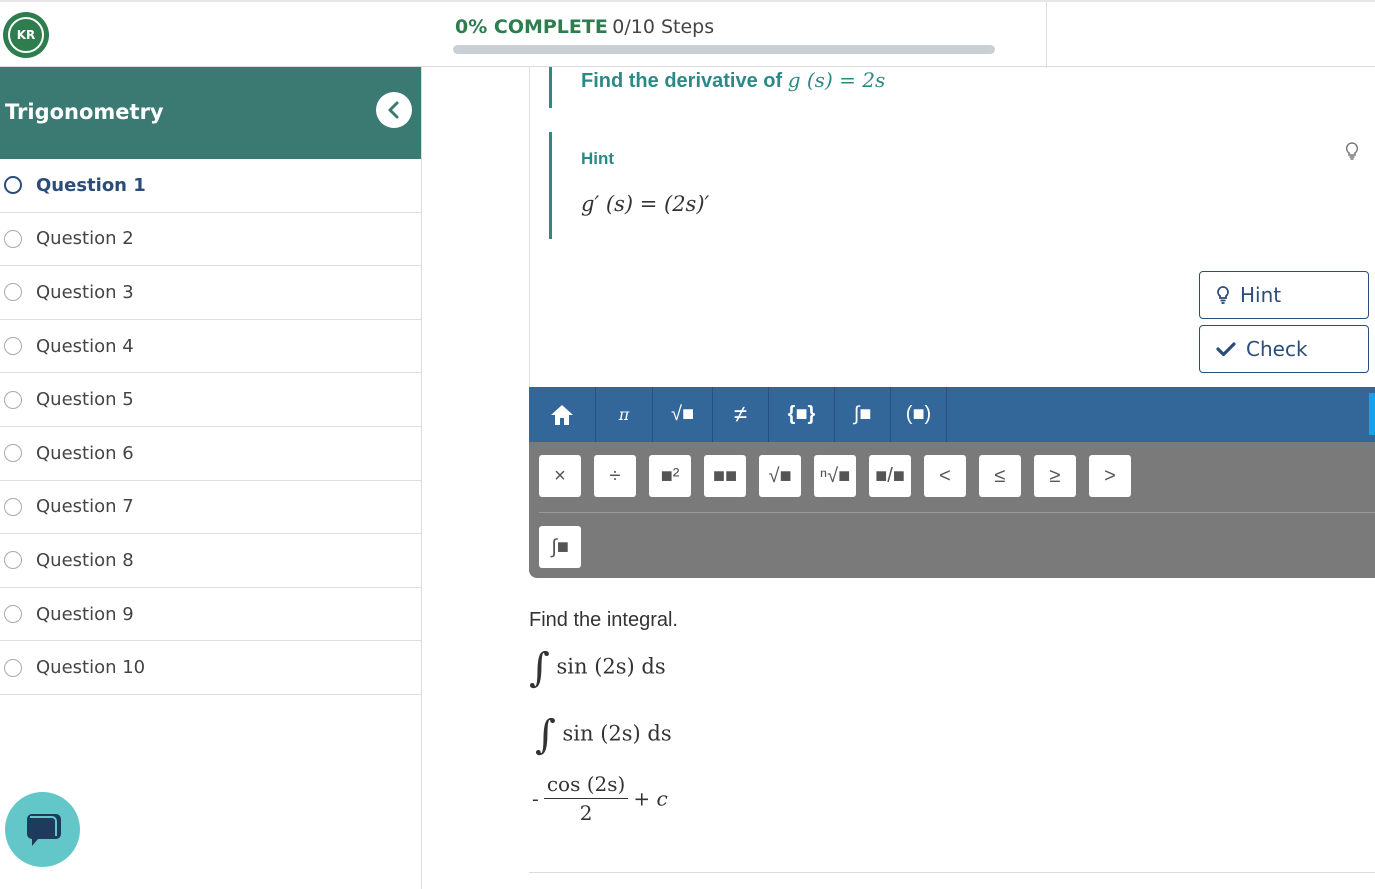  I want to click on step-accent-bar, so click(550, 87).